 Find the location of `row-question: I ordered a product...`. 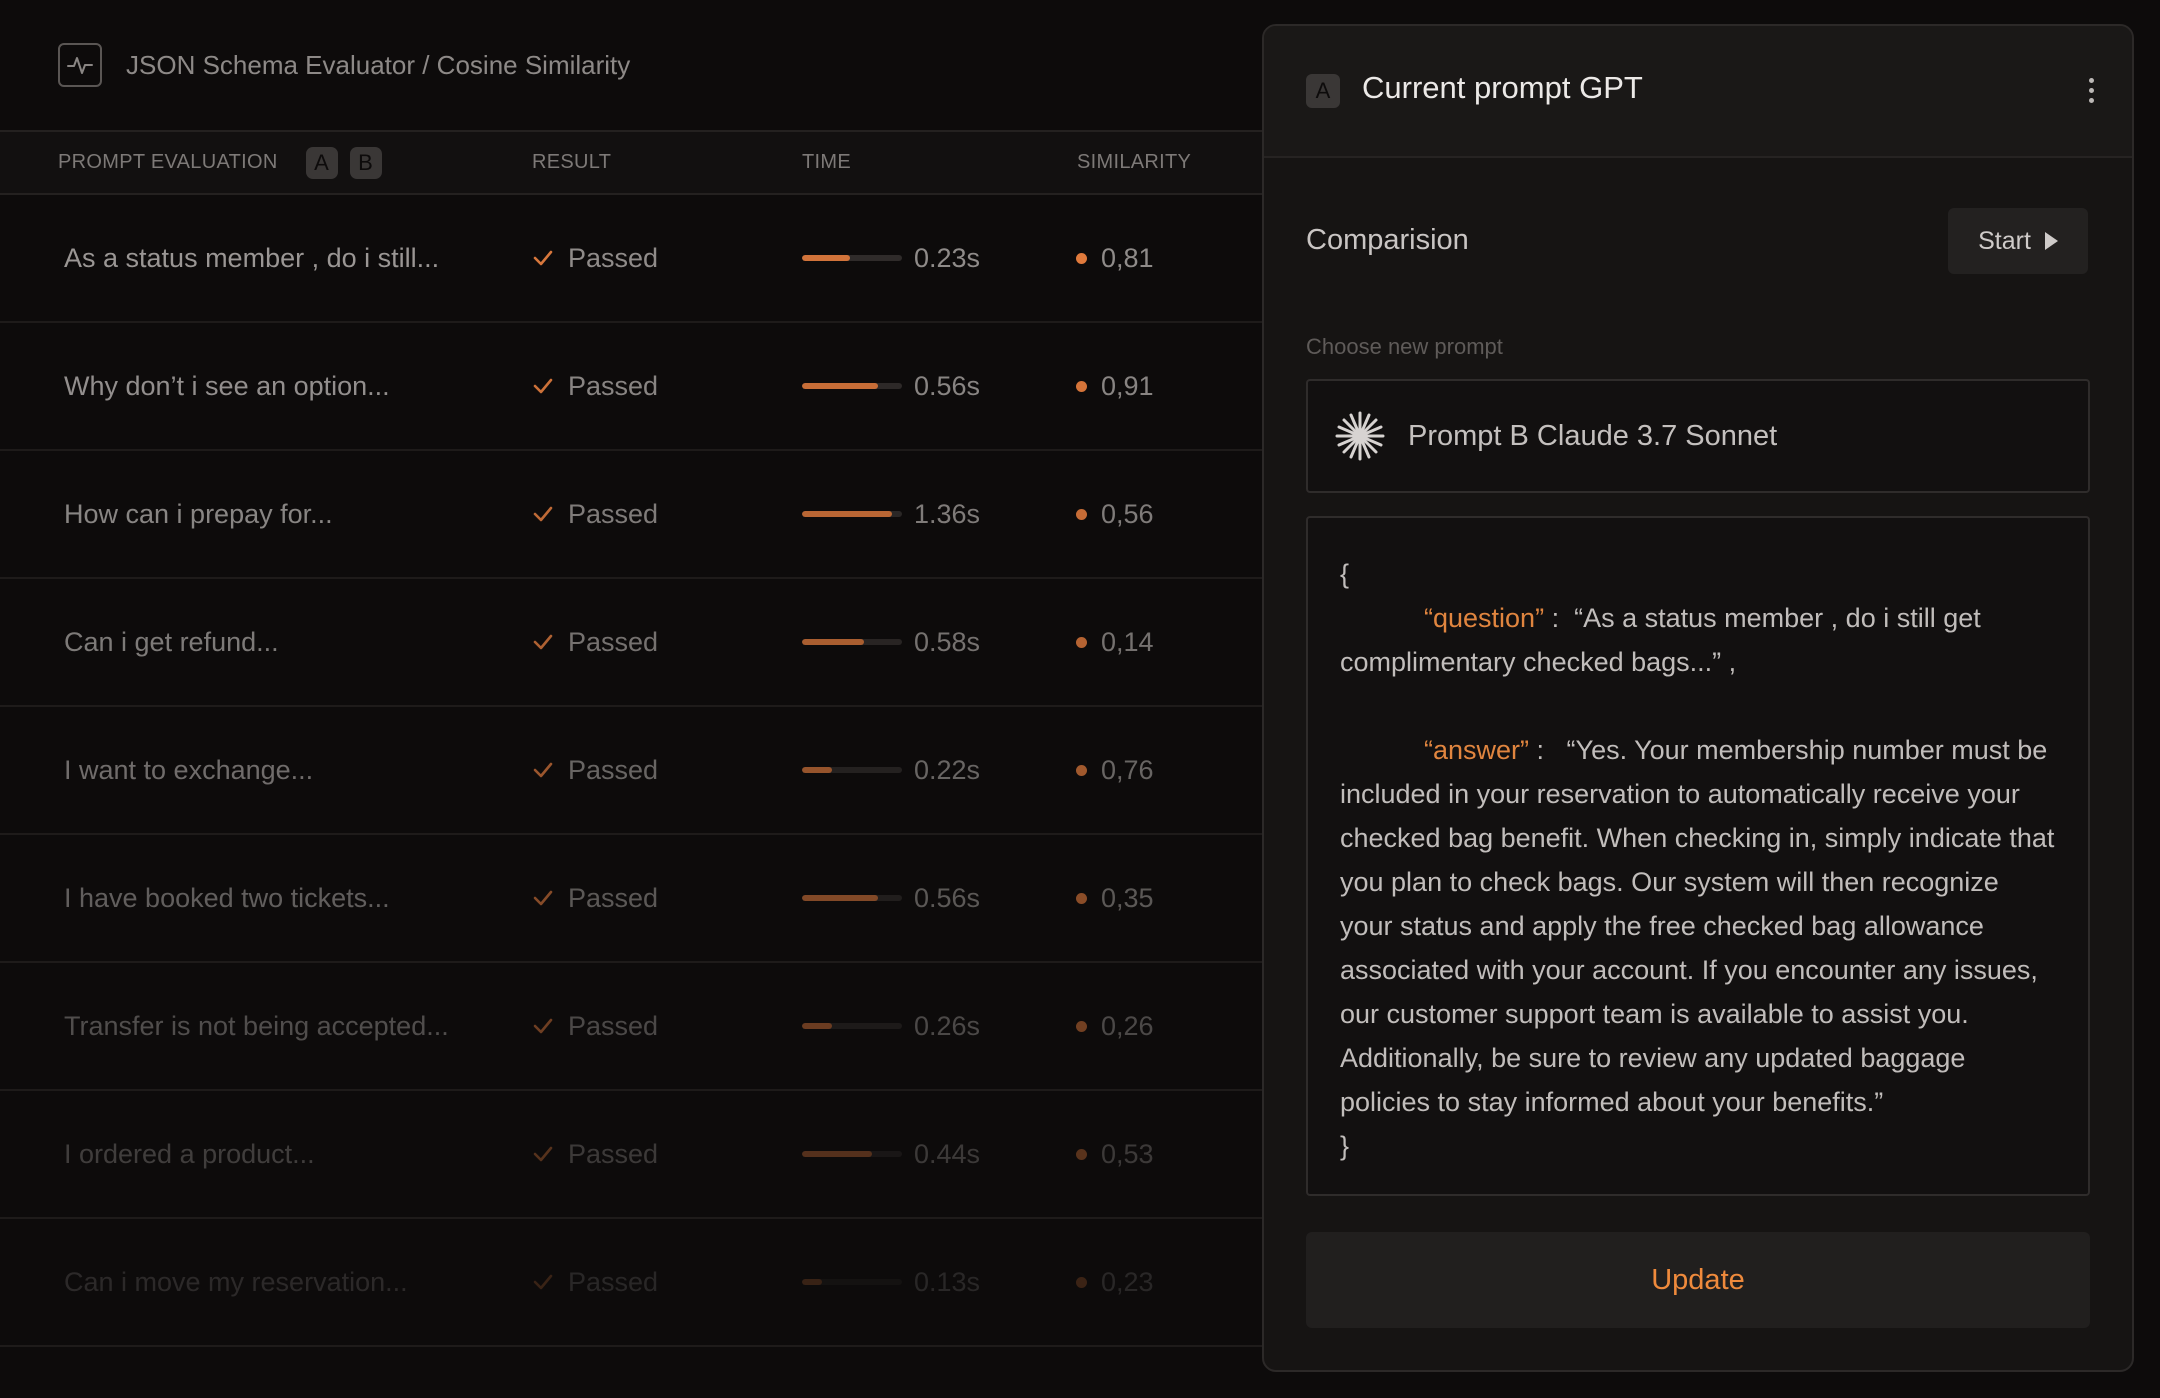

row-question: I ordered a product... is located at coordinates (189, 1154).